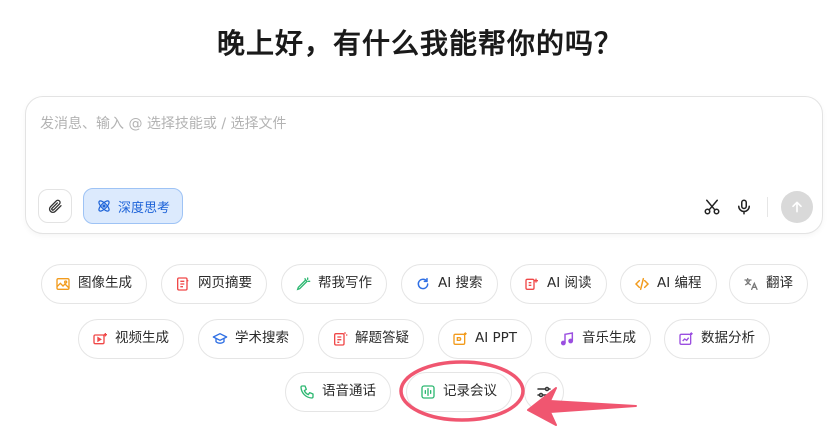 The width and height of the screenshot is (840, 434). I want to click on chip-data-analysis: 数据分析, so click(717, 339).